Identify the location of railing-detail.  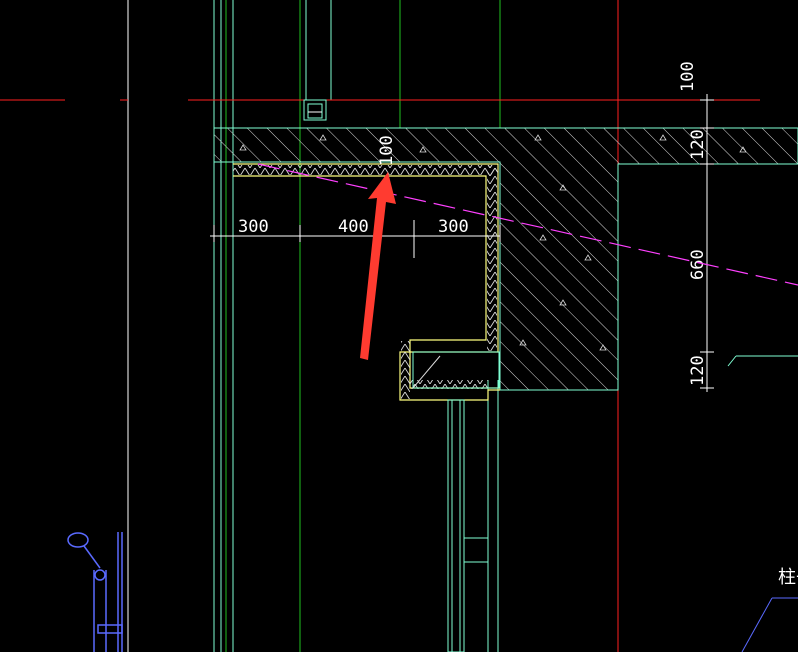
(95, 592).